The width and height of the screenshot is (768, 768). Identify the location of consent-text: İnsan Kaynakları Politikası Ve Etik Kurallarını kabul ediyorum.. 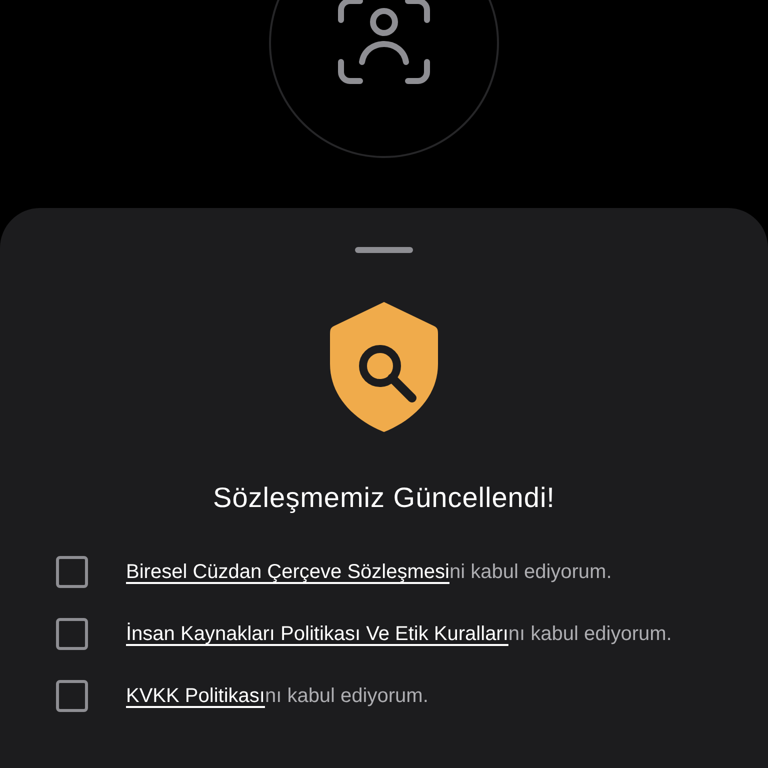
(399, 634).